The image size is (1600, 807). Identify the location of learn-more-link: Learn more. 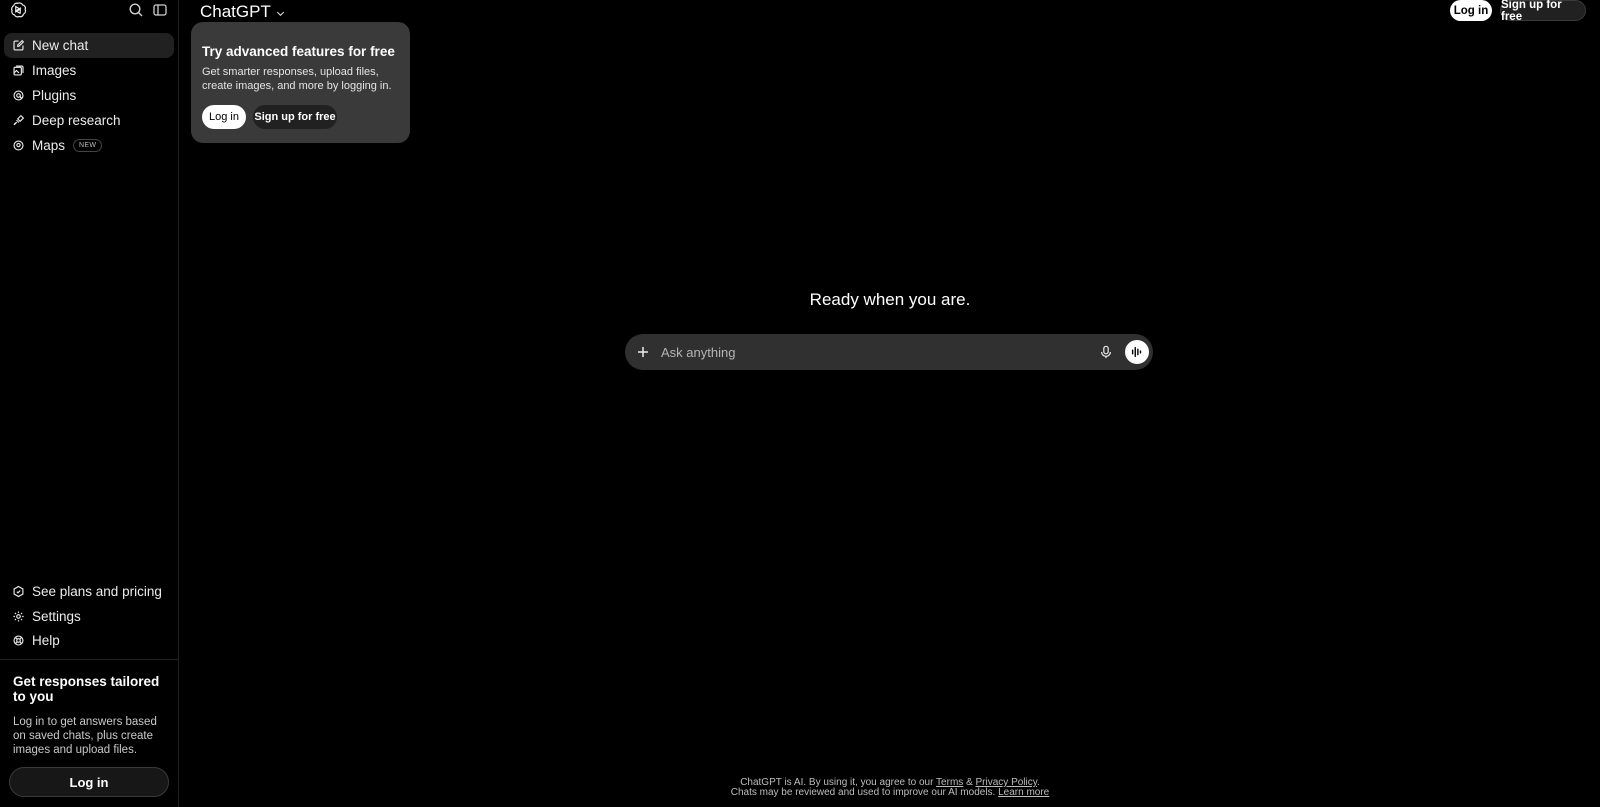
(1023, 792).